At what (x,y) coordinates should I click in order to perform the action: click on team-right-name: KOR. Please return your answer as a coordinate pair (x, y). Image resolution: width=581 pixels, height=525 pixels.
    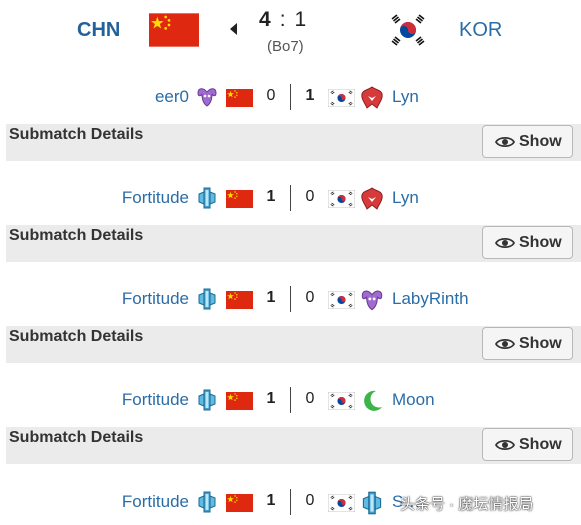
    Looking at the image, I should click on (480, 30).